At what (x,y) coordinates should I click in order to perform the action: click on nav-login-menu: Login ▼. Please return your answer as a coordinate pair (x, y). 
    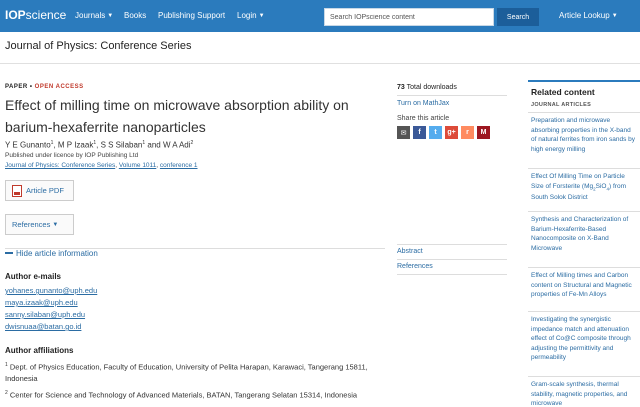
    Looking at the image, I should click on (251, 15).